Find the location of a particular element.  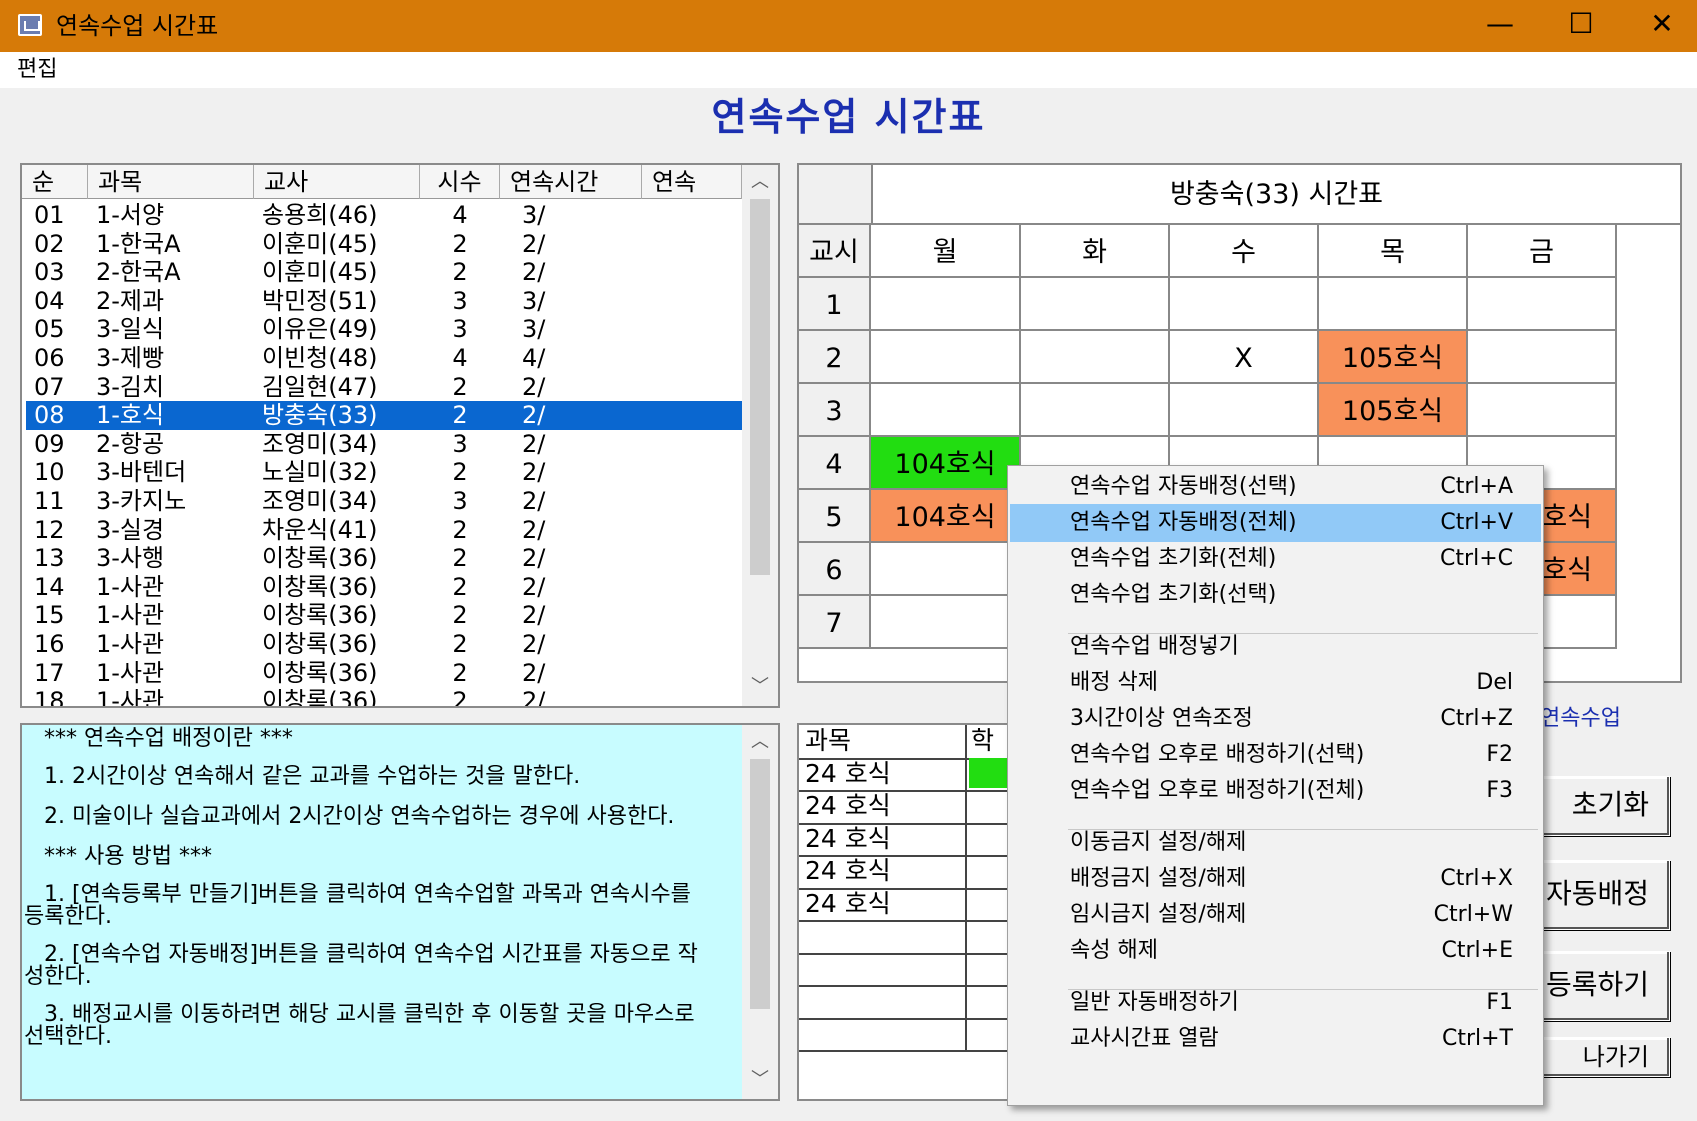

col-header-consecutive-hours: 연속시간 is located at coordinates (571, 182).